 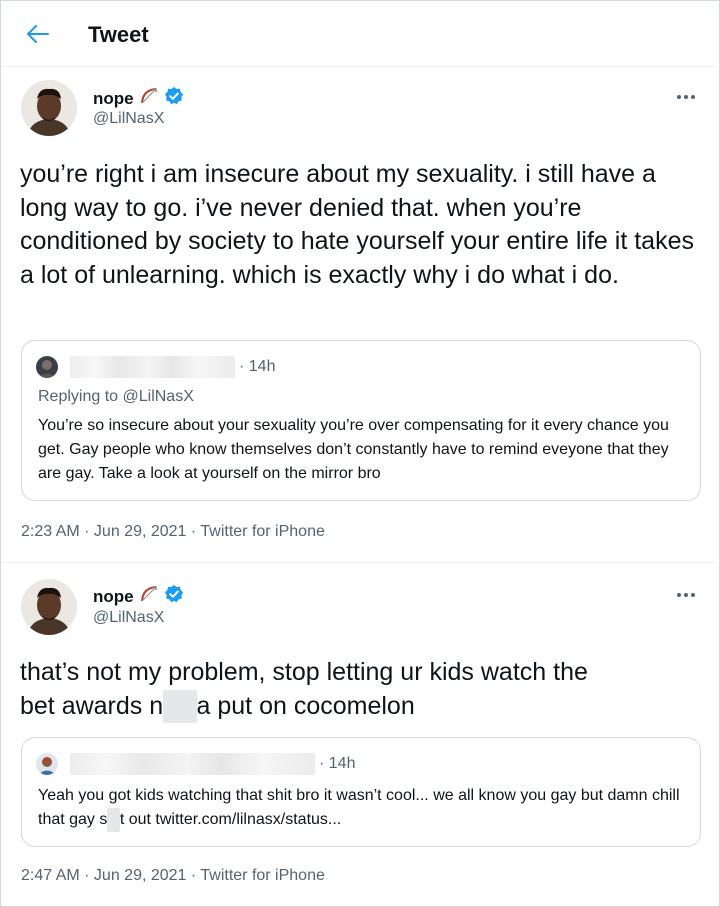 I want to click on back-button, so click(x=38, y=34).